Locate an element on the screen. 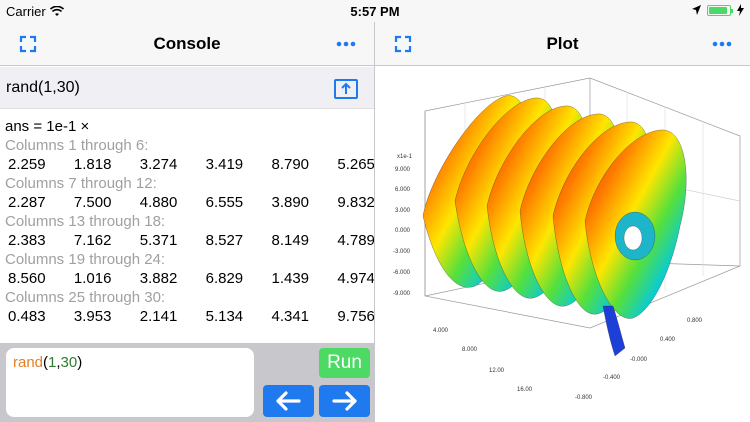 This screenshot has height=422, width=750. command-input: rand(1,30) is located at coordinates (130, 382).